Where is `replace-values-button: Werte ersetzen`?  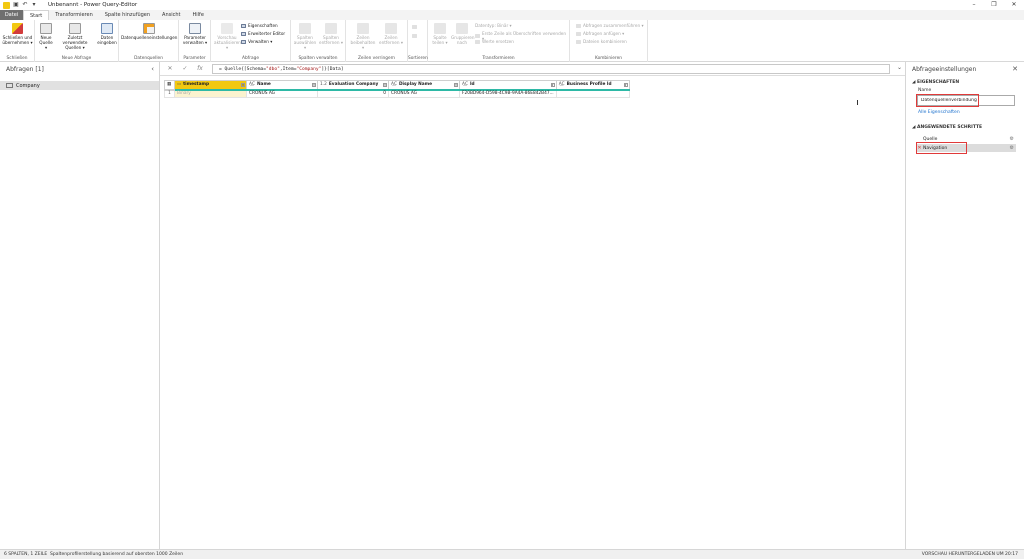
replace-values-button: Werte ersetzen is located at coordinates (494, 41).